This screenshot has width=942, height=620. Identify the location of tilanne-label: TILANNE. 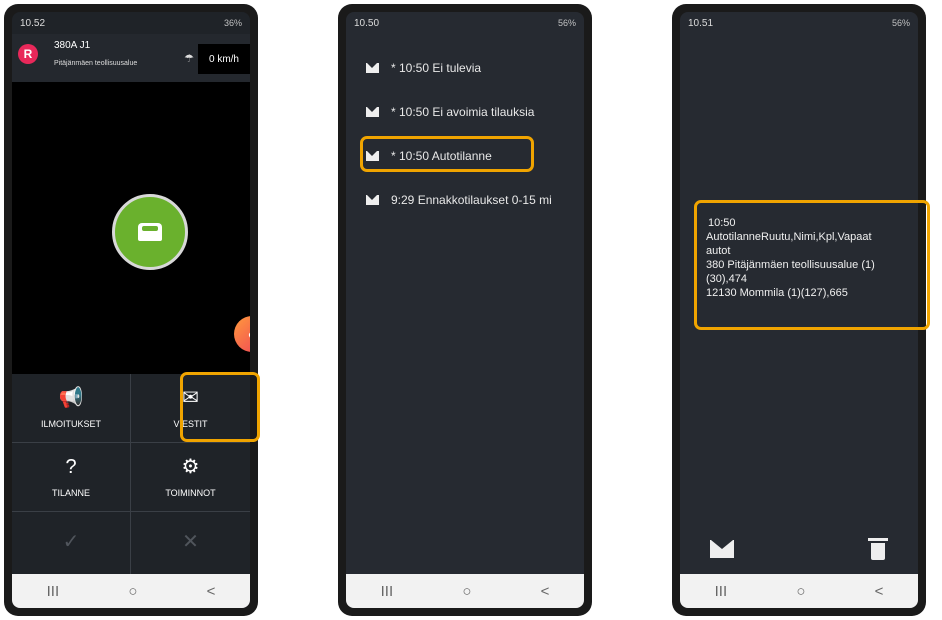
(70, 493).